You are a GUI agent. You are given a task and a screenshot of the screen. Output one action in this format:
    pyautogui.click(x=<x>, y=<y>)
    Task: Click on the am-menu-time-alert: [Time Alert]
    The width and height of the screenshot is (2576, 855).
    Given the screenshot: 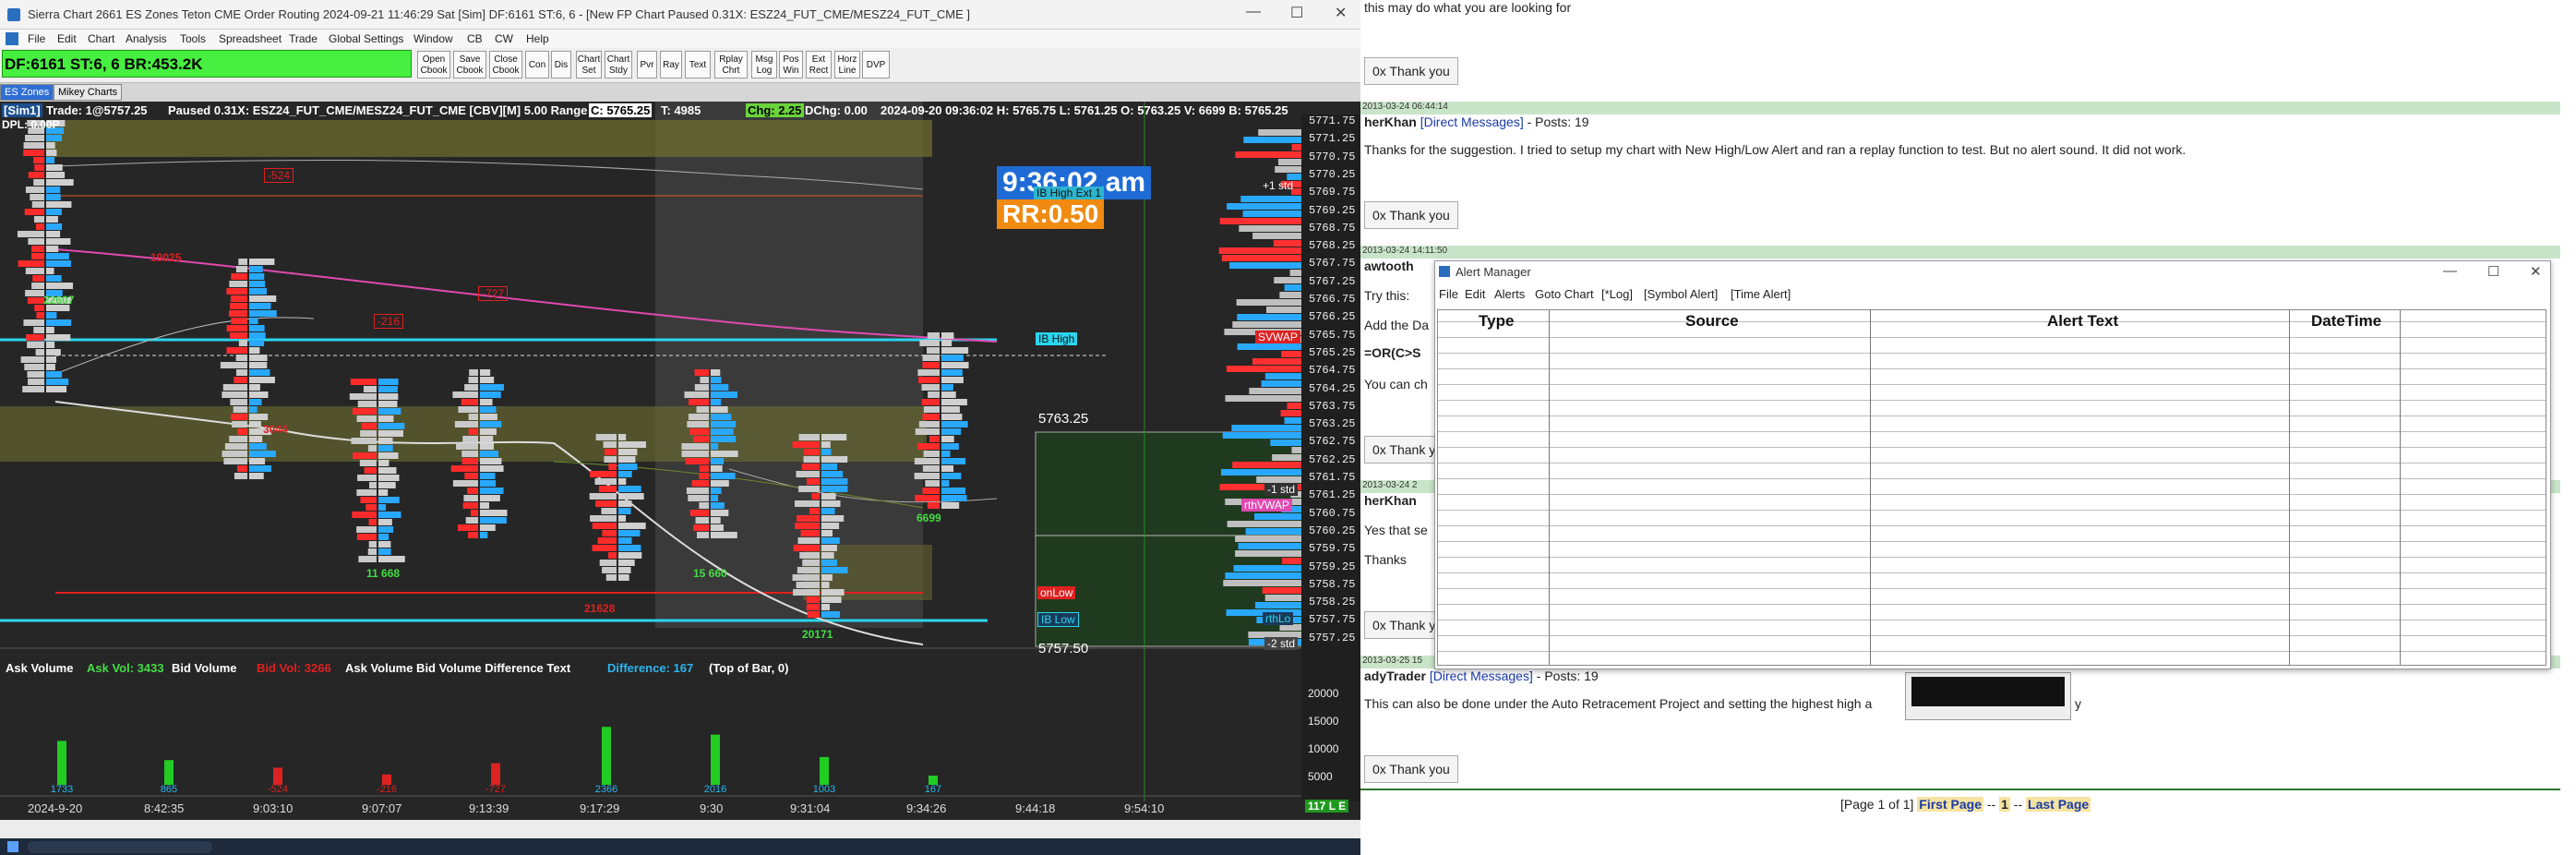 What is the action you would take?
    pyautogui.click(x=1761, y=294)
    